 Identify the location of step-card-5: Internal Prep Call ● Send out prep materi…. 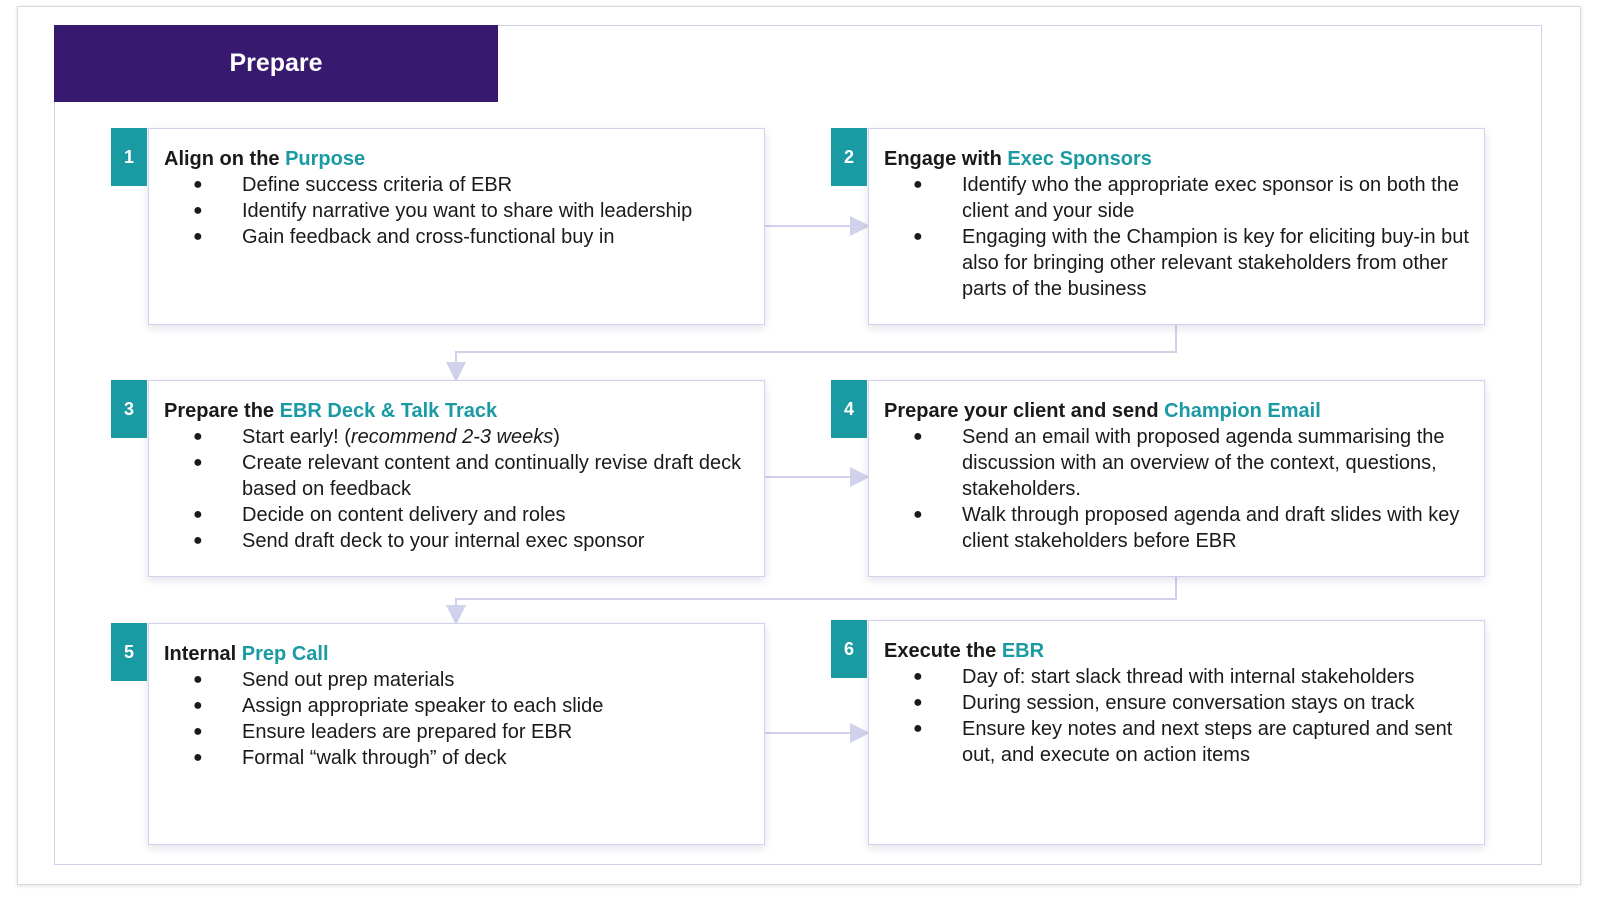
(456, 734).